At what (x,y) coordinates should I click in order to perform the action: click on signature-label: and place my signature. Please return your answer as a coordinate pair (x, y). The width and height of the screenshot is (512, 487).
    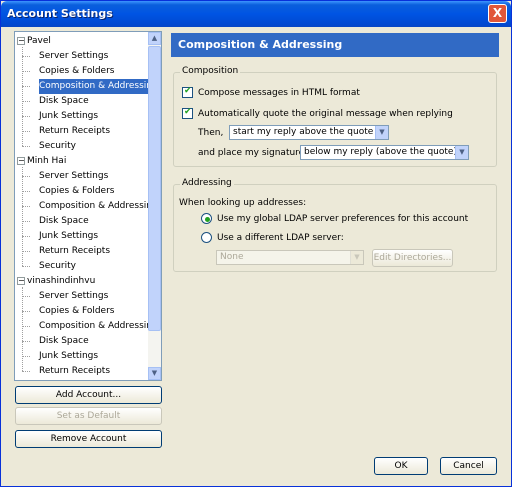
    Looking at the image, I should click on (251, 153).